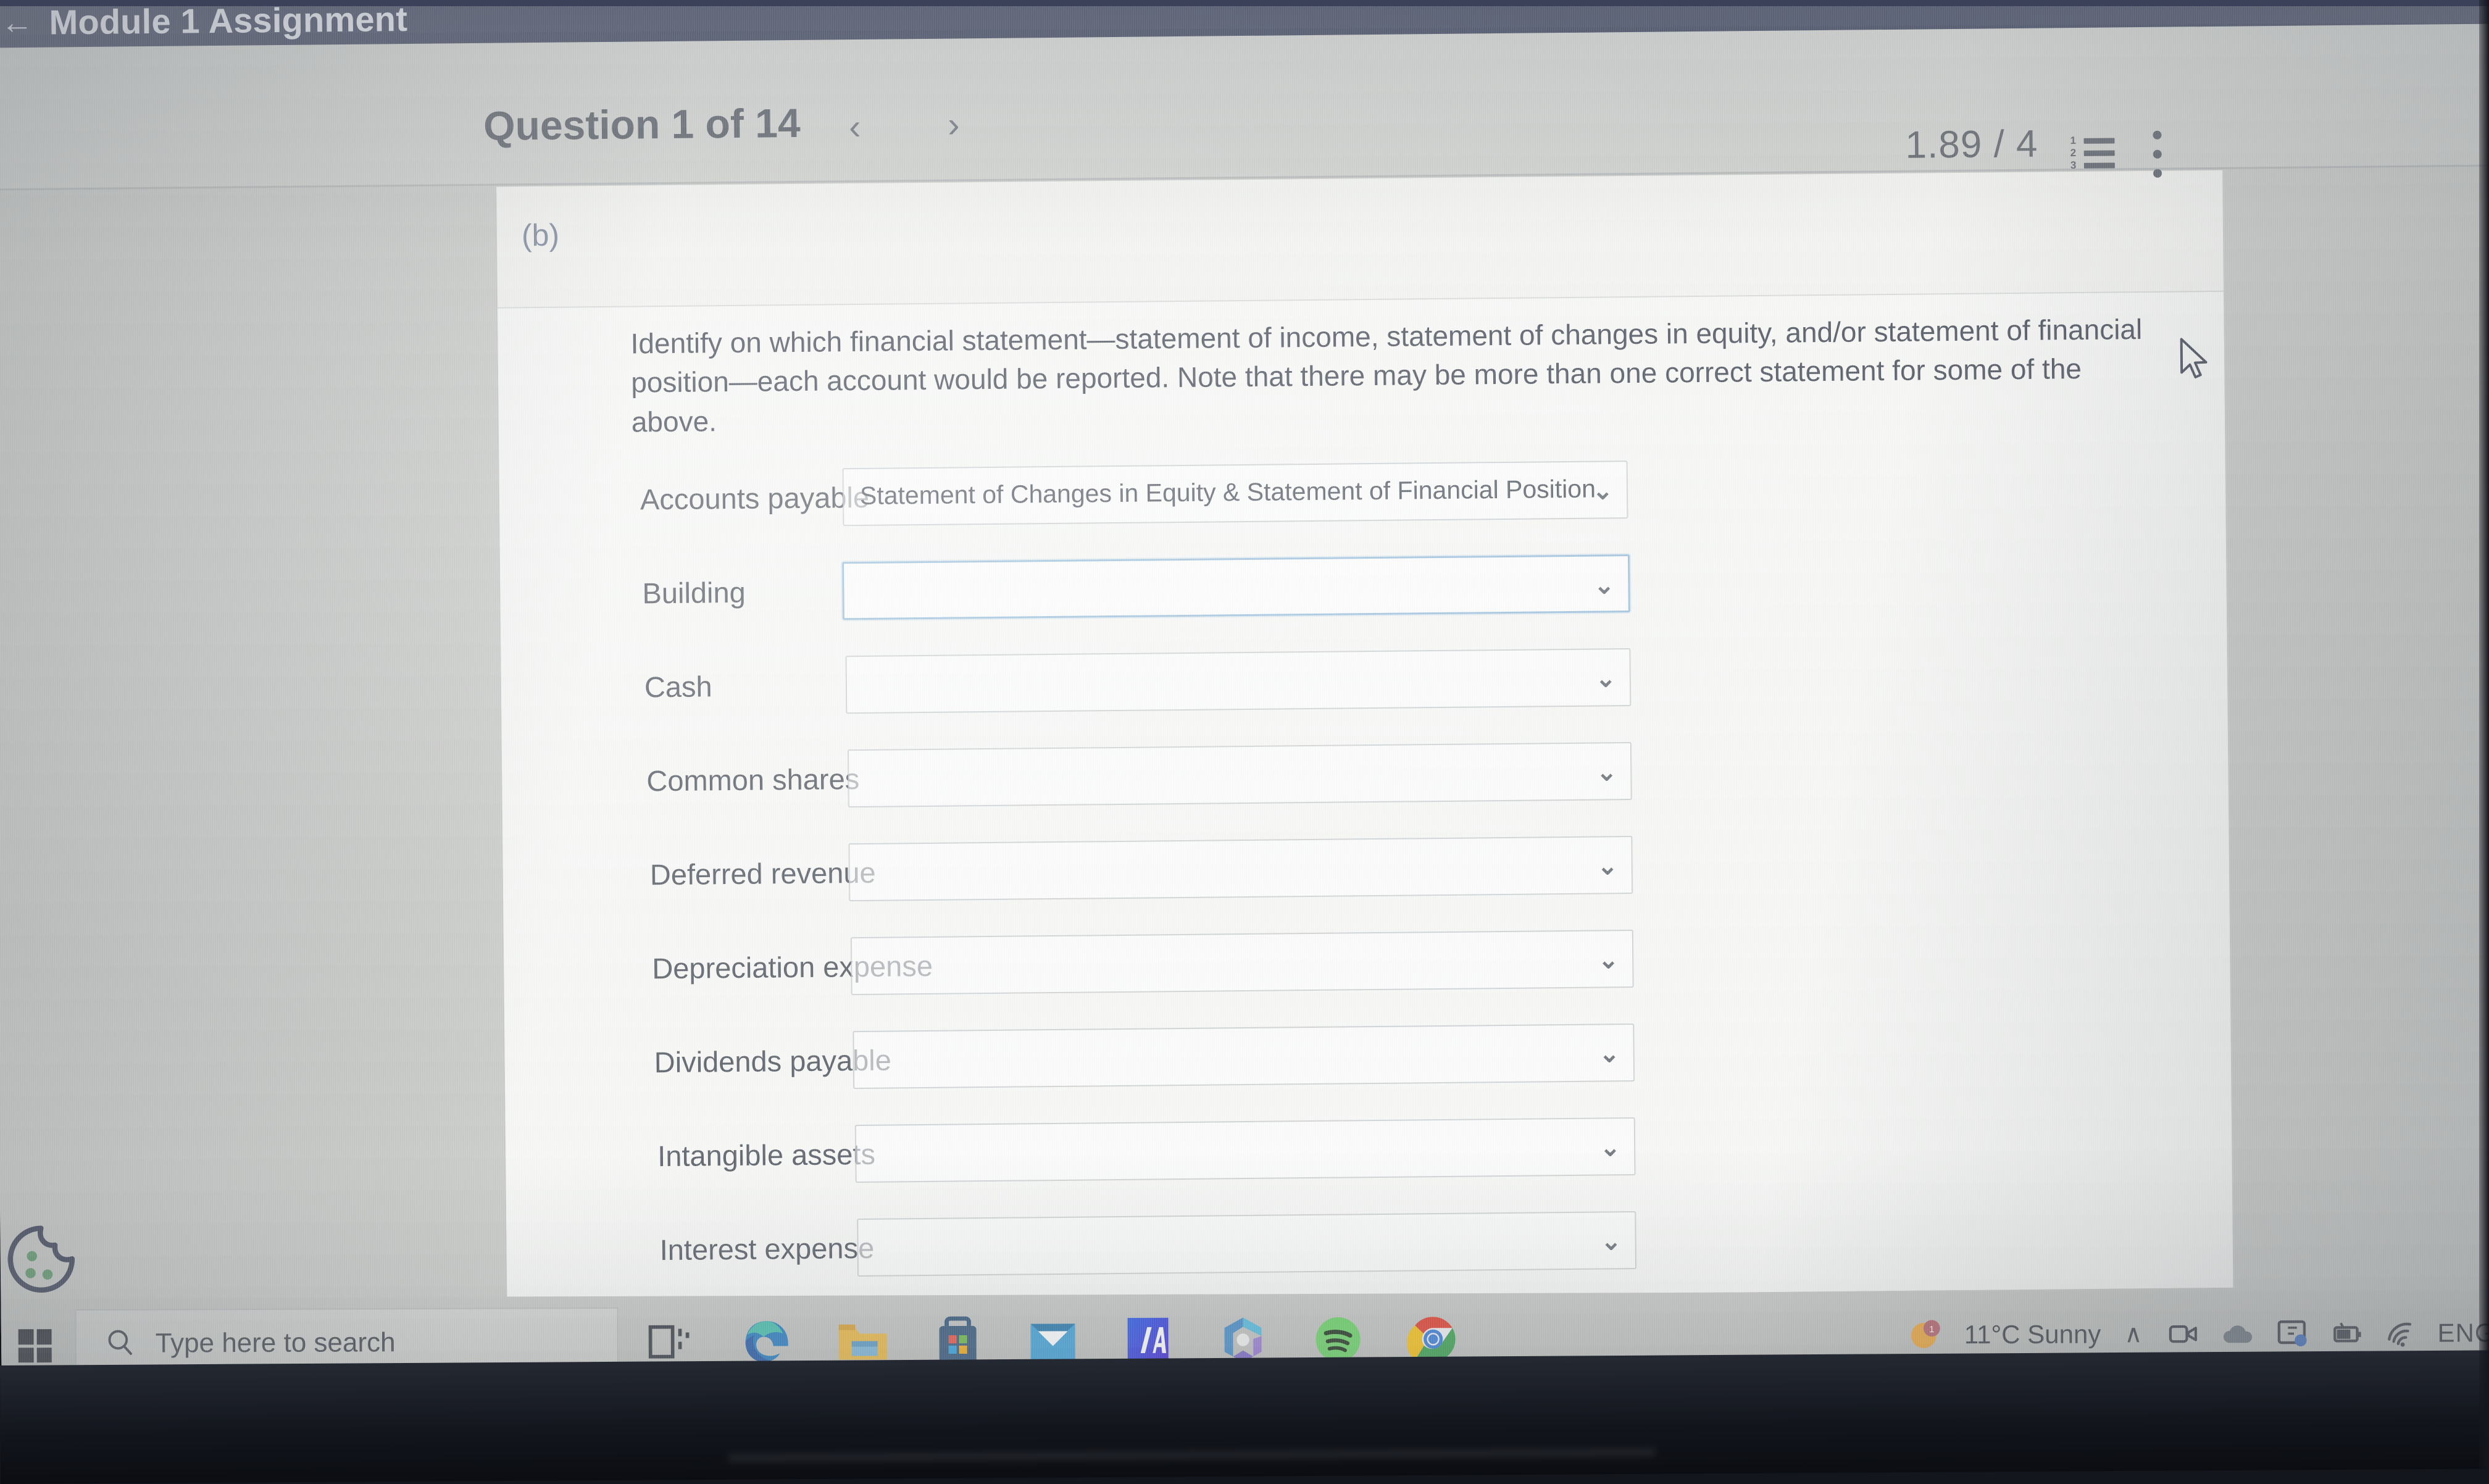  Describe the element at coordinates (540, 235) in the screenshot. I see `part-label: (b)` at that location.